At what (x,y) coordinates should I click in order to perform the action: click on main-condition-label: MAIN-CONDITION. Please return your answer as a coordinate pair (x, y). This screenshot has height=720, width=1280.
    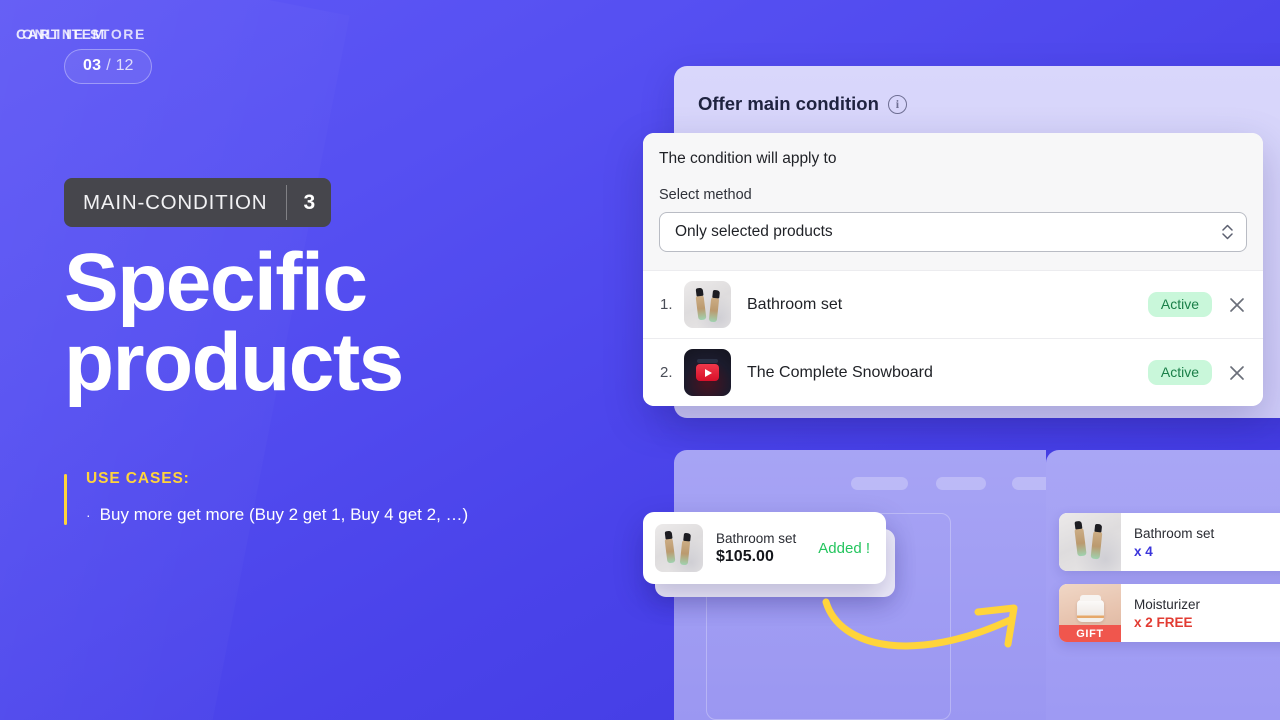
    Looking at the image, I should click on (175, 202).